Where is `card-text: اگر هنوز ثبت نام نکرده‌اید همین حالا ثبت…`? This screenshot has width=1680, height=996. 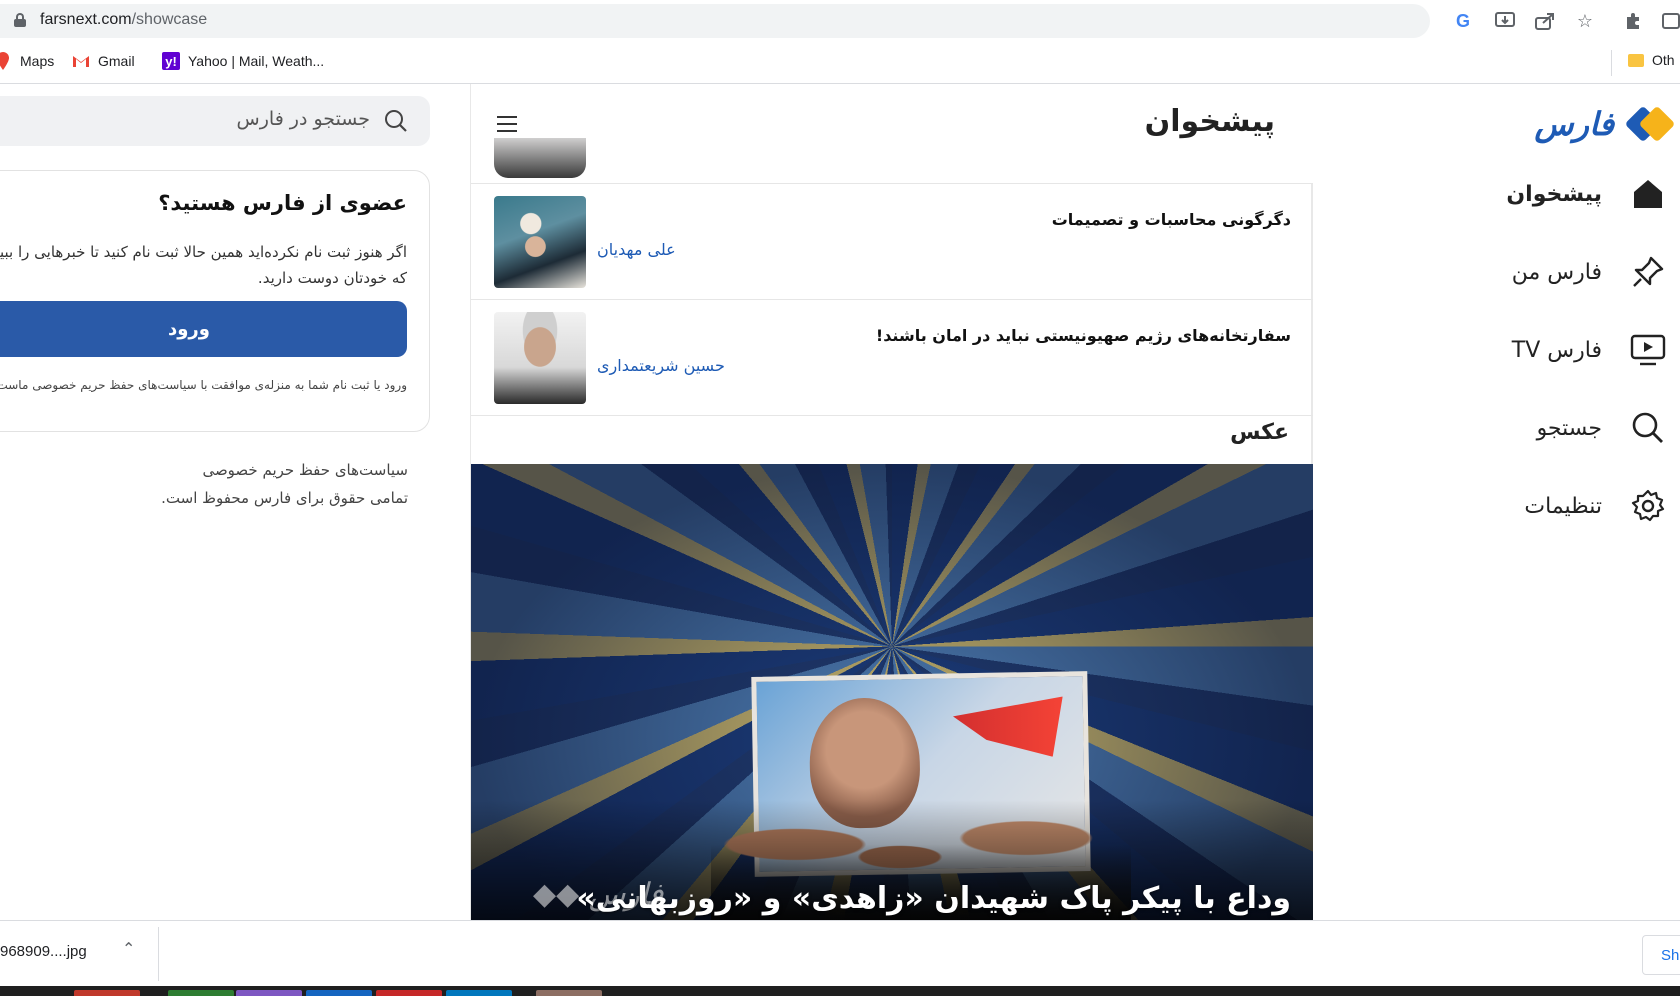 card-text: اگر هنوز ثبت نام نکرده‌اید همین حالا ثبت… is located at coordinates (203, 265).